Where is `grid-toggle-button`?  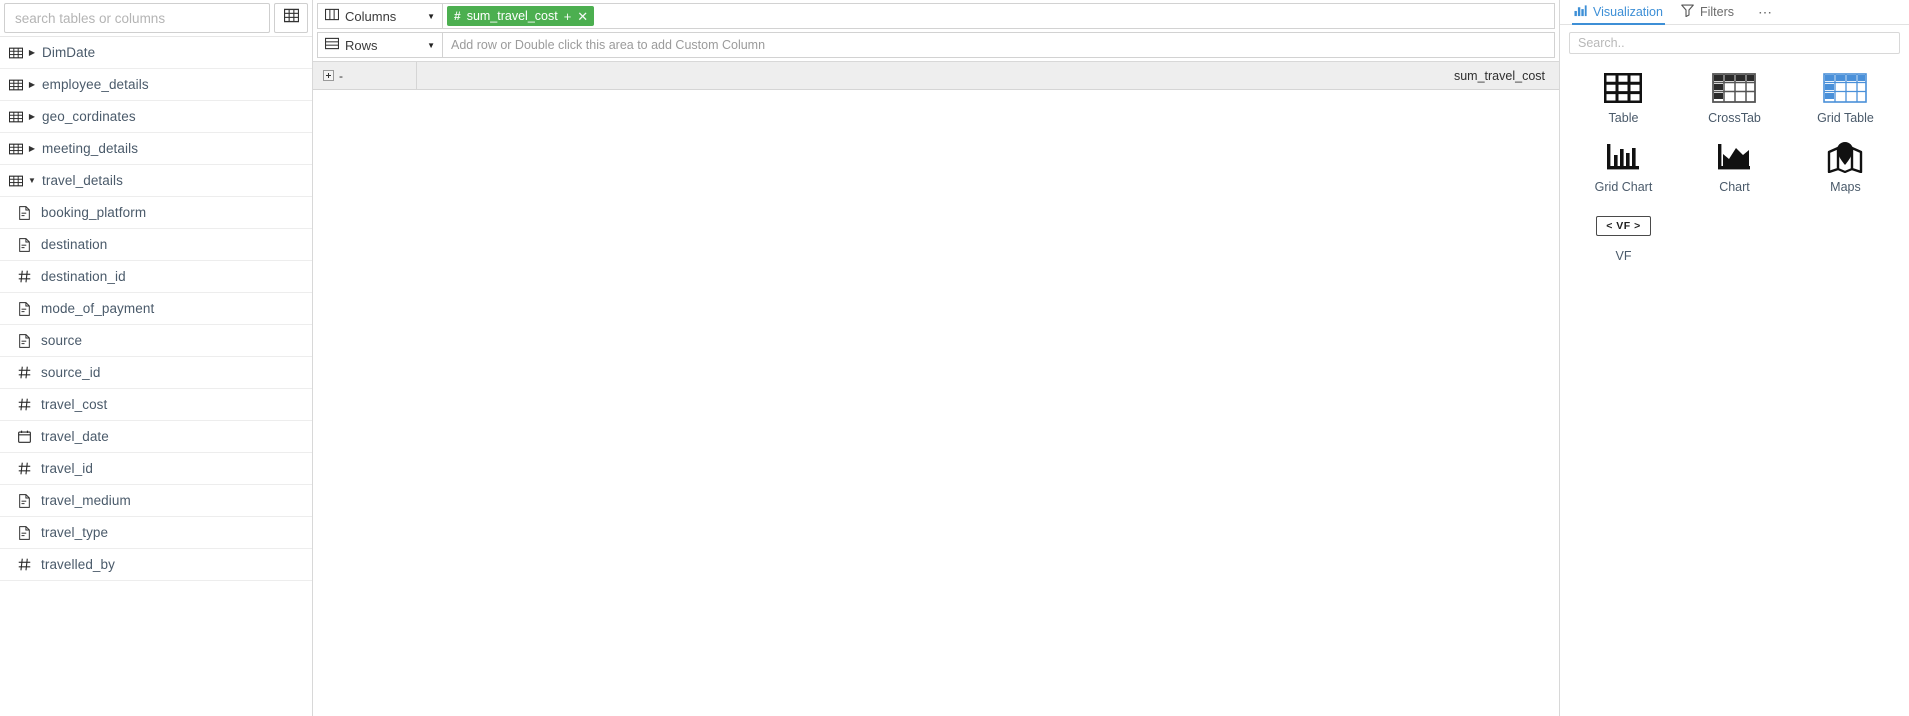 grid-toggle-button is located at coordinates (291, 18).